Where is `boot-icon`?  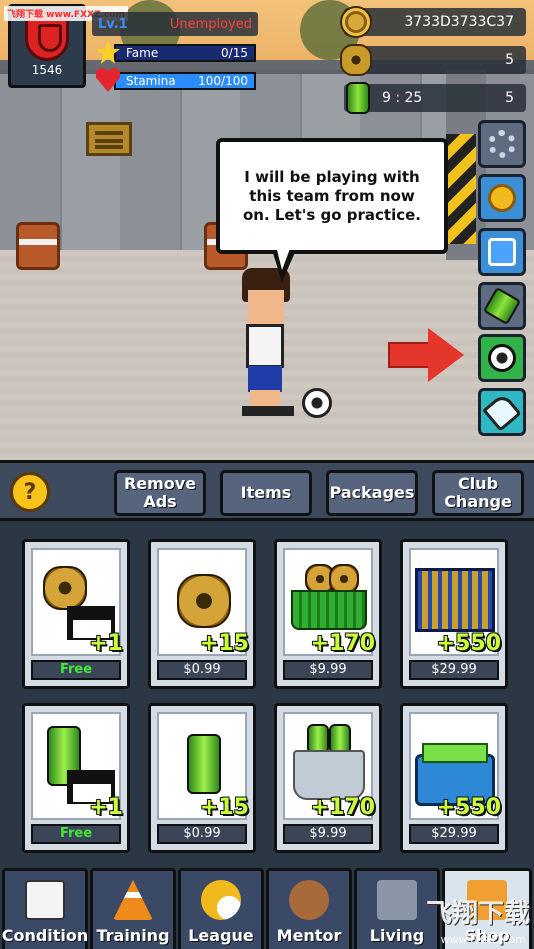
boot-icon is located at coordinates (502, 412).